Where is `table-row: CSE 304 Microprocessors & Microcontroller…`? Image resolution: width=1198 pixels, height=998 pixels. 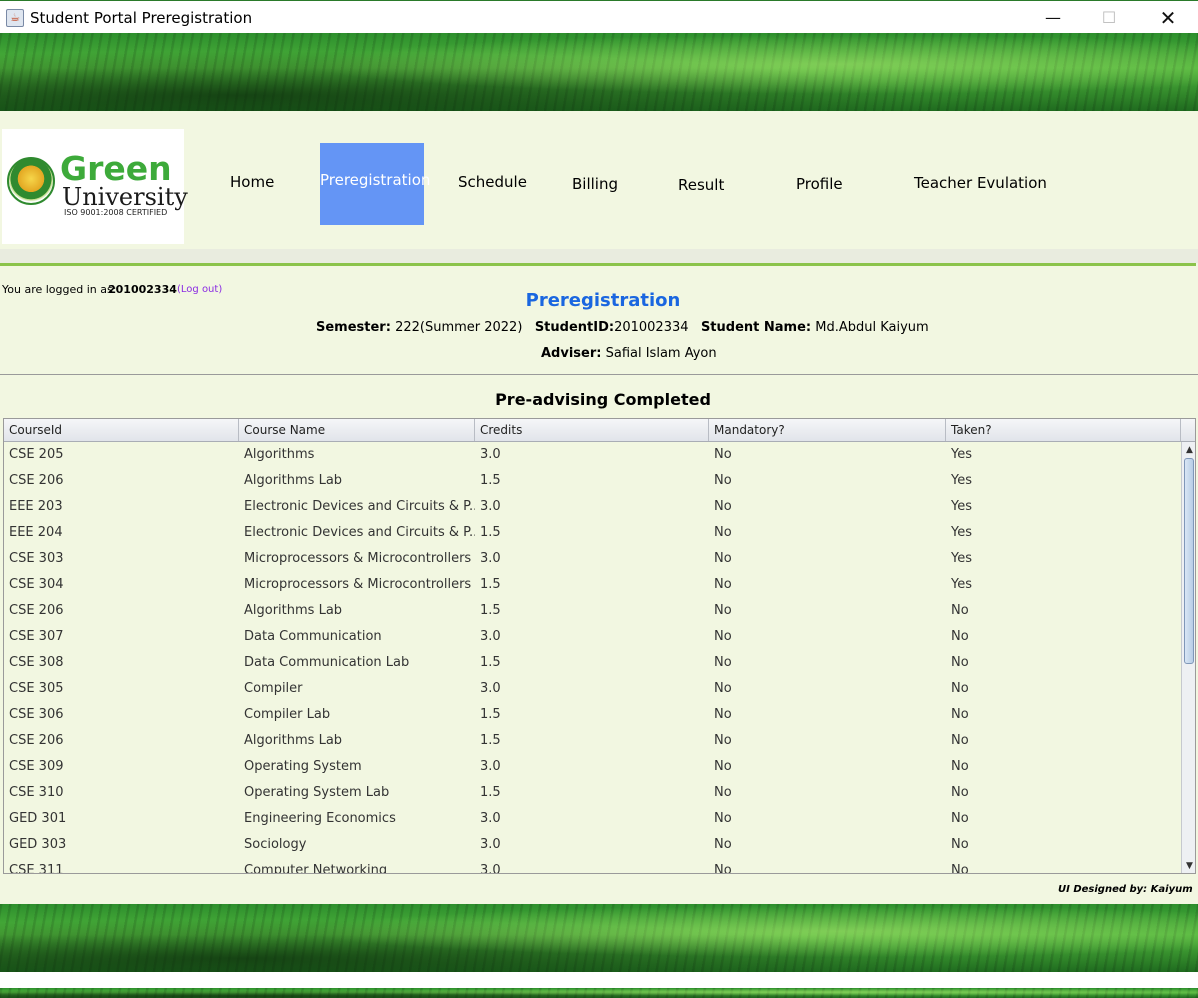 table-row: CSE 304 Microprocessors & Microcontroller… is located at coordinates (592, 585).